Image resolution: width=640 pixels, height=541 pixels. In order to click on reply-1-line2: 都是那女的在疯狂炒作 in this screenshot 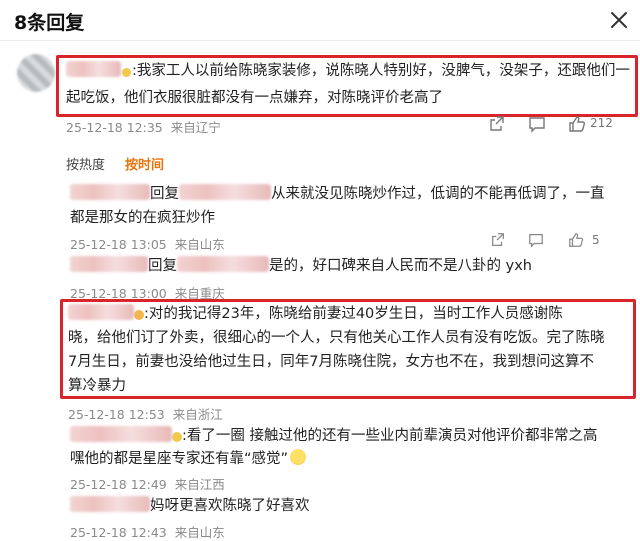, I will do `click(142, 218)`.